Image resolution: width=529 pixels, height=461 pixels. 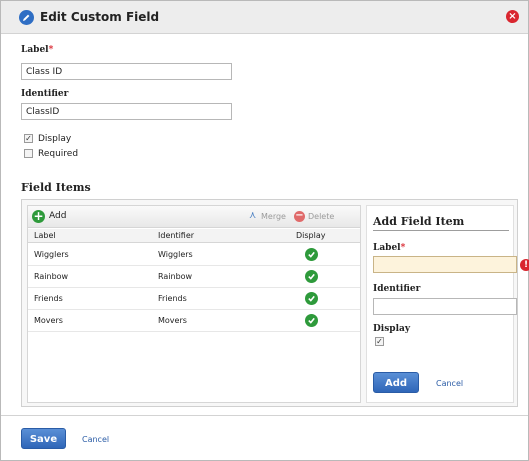 What do you see at coordinates (58, 216) in the screenshot?
I see `add-item-label: Add` at bounding box center [58, 216].